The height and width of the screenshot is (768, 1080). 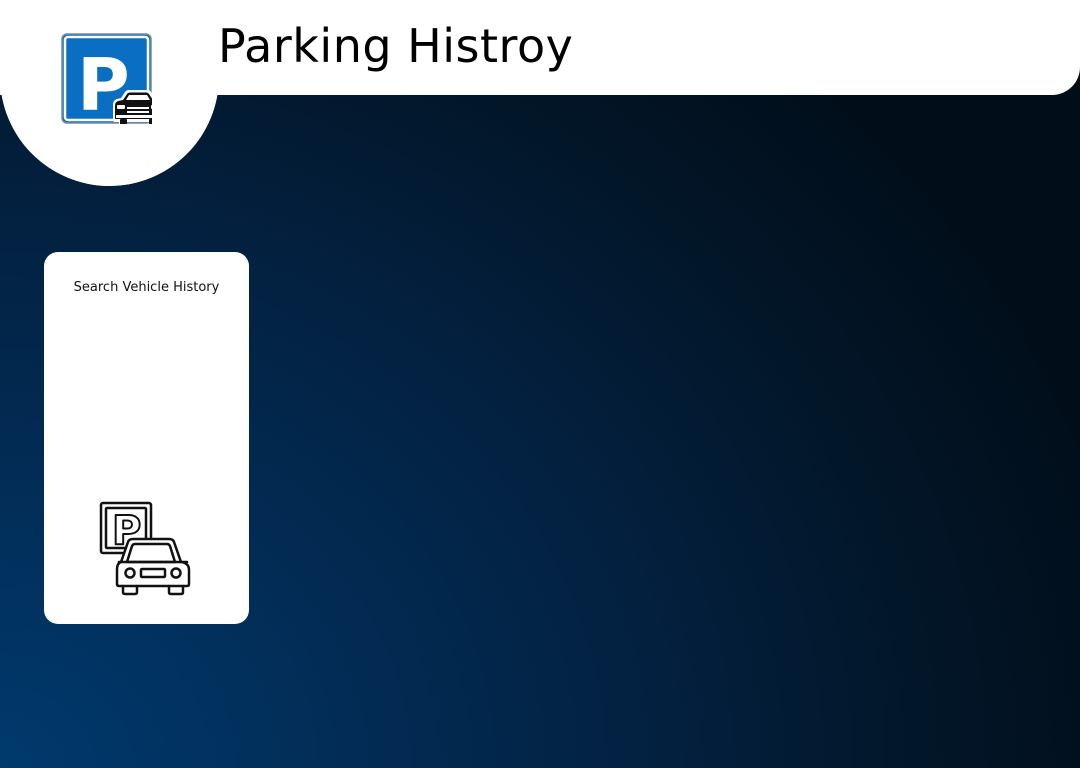 What do you see at coordinates (112, 80) in the screenshot?
I see `parking-sign-car-icon: P` at bounding box center [112, 80].